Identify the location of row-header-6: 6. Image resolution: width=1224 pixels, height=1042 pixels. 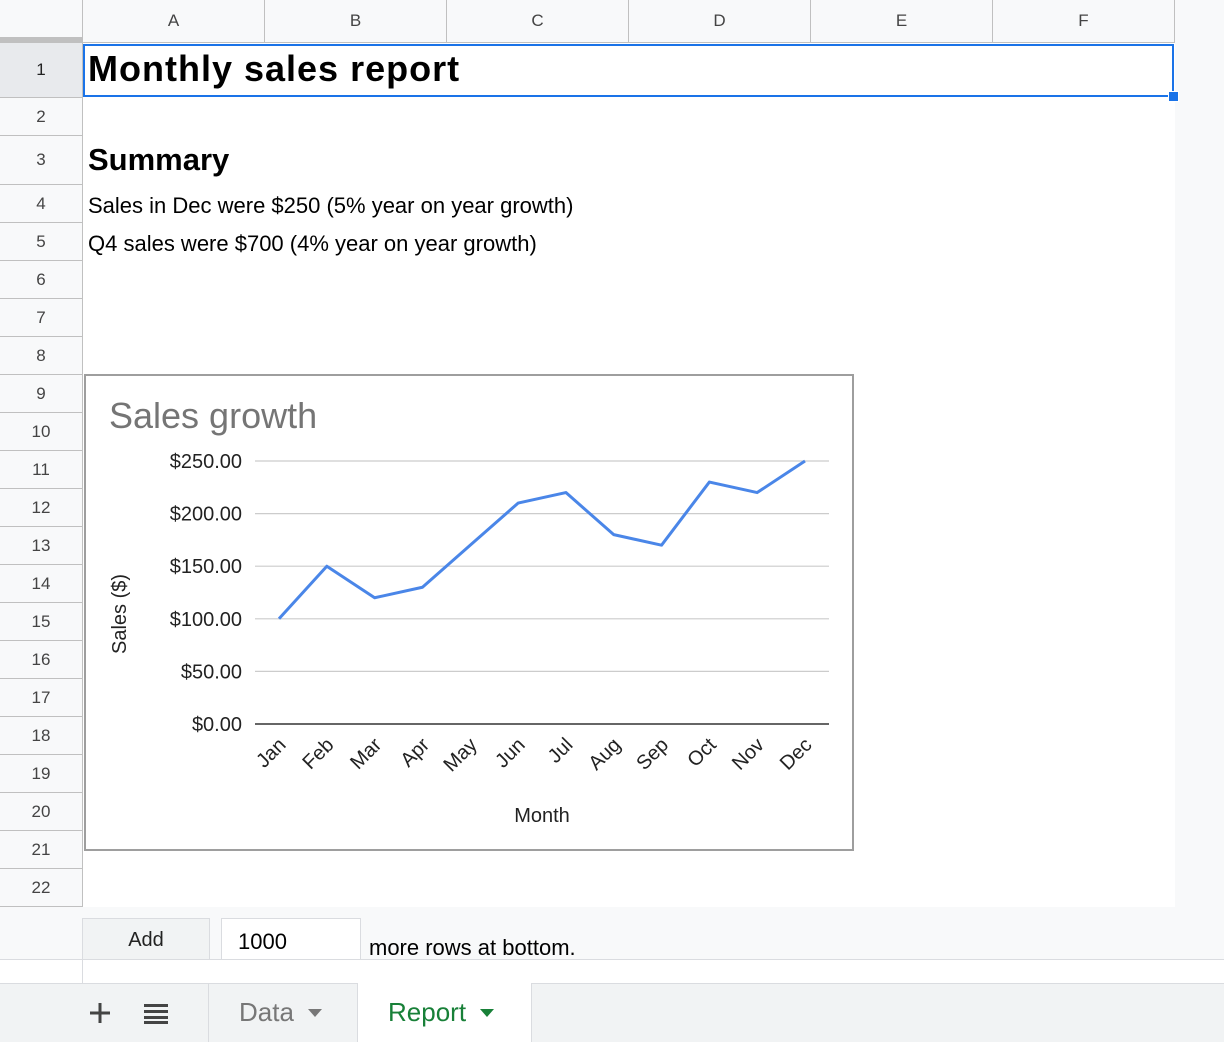
(41, 280).